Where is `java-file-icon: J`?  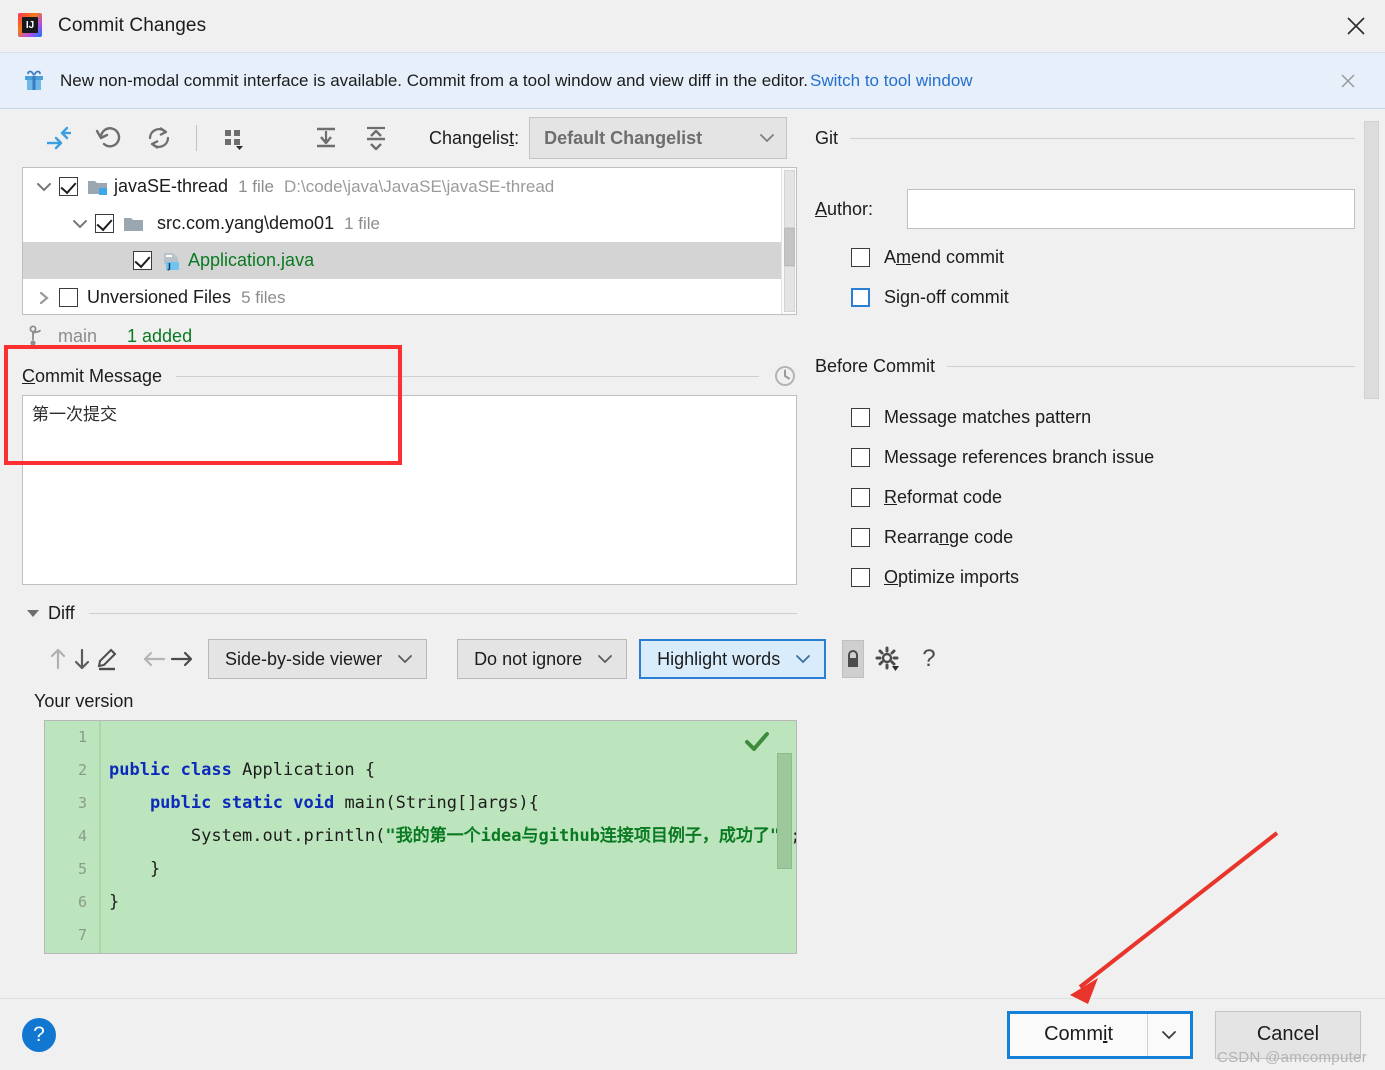
java-file-icon: J is located at coordinates (172, 261).